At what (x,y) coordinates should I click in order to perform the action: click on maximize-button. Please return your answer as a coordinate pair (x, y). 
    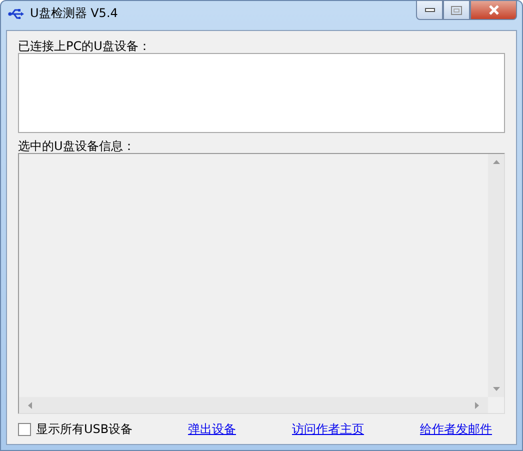
    Looking at the image, I should click on (456, 10).